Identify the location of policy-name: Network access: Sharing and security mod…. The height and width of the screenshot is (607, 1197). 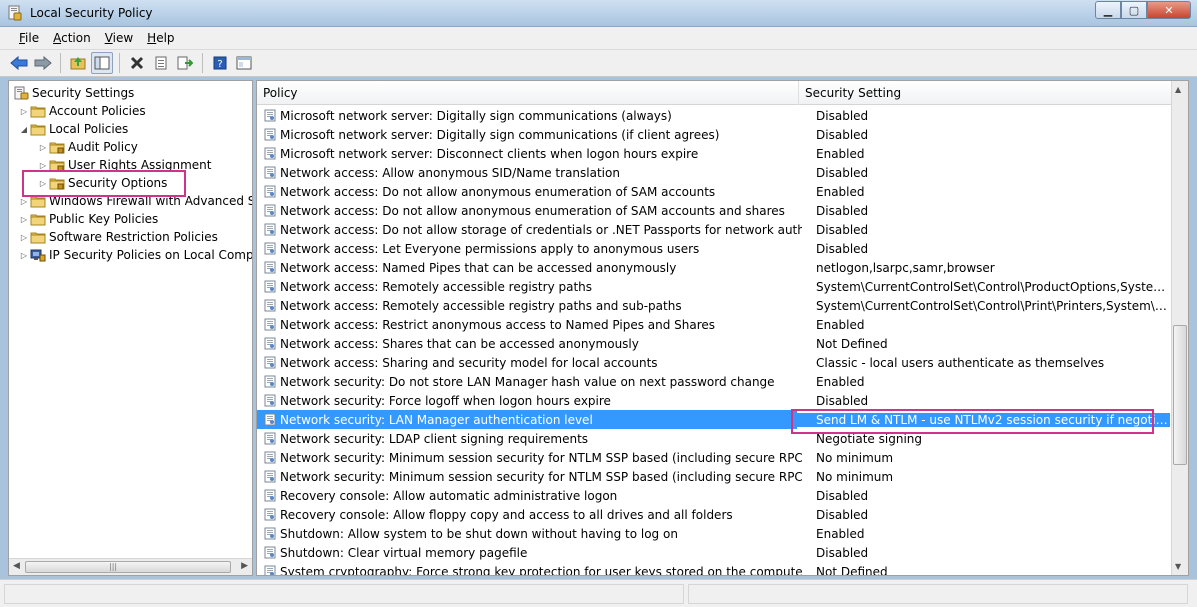
(469, 362).